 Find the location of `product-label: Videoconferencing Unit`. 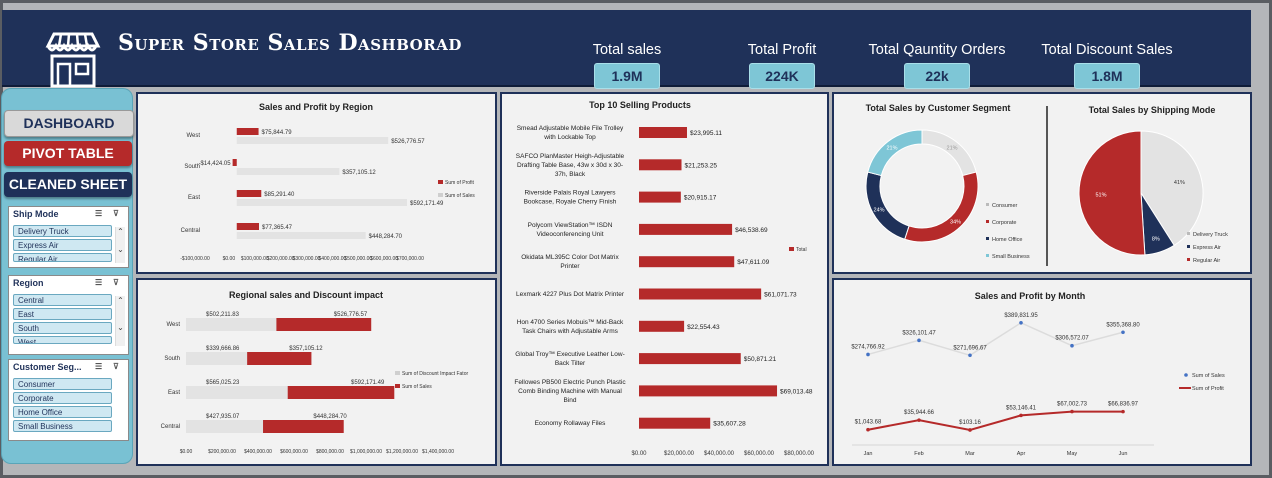

product-label: Videoconferencing Unit is located at coordinates (569, 234).